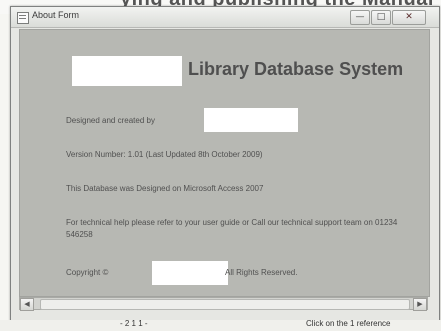 The width and height of the screenshot is (441, 331). I want to click on scrollbar-thumb, so click(225, 304).